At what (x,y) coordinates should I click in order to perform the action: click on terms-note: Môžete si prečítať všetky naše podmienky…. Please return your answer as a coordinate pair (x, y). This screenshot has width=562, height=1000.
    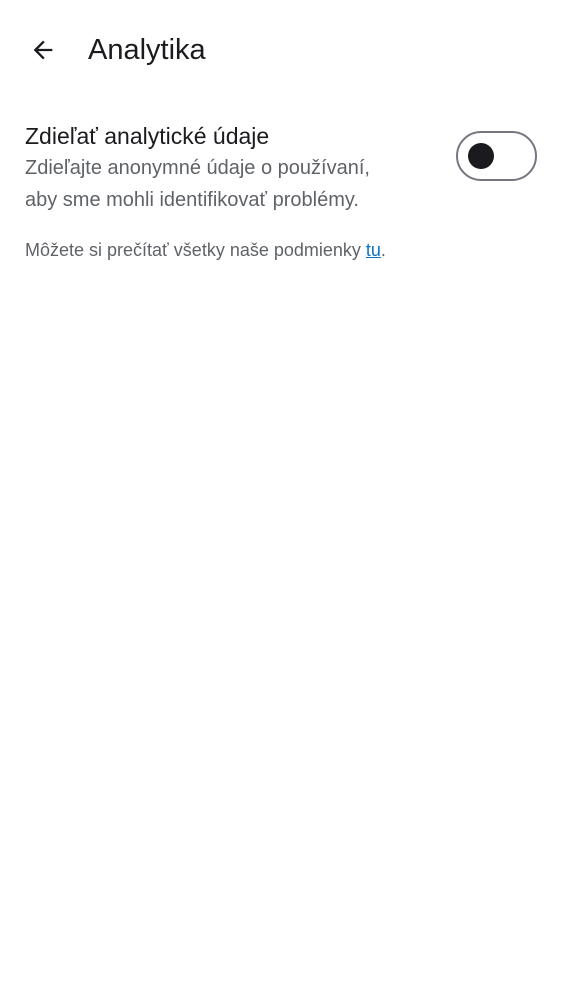
    Looking at the image, I should click on (205, 250).